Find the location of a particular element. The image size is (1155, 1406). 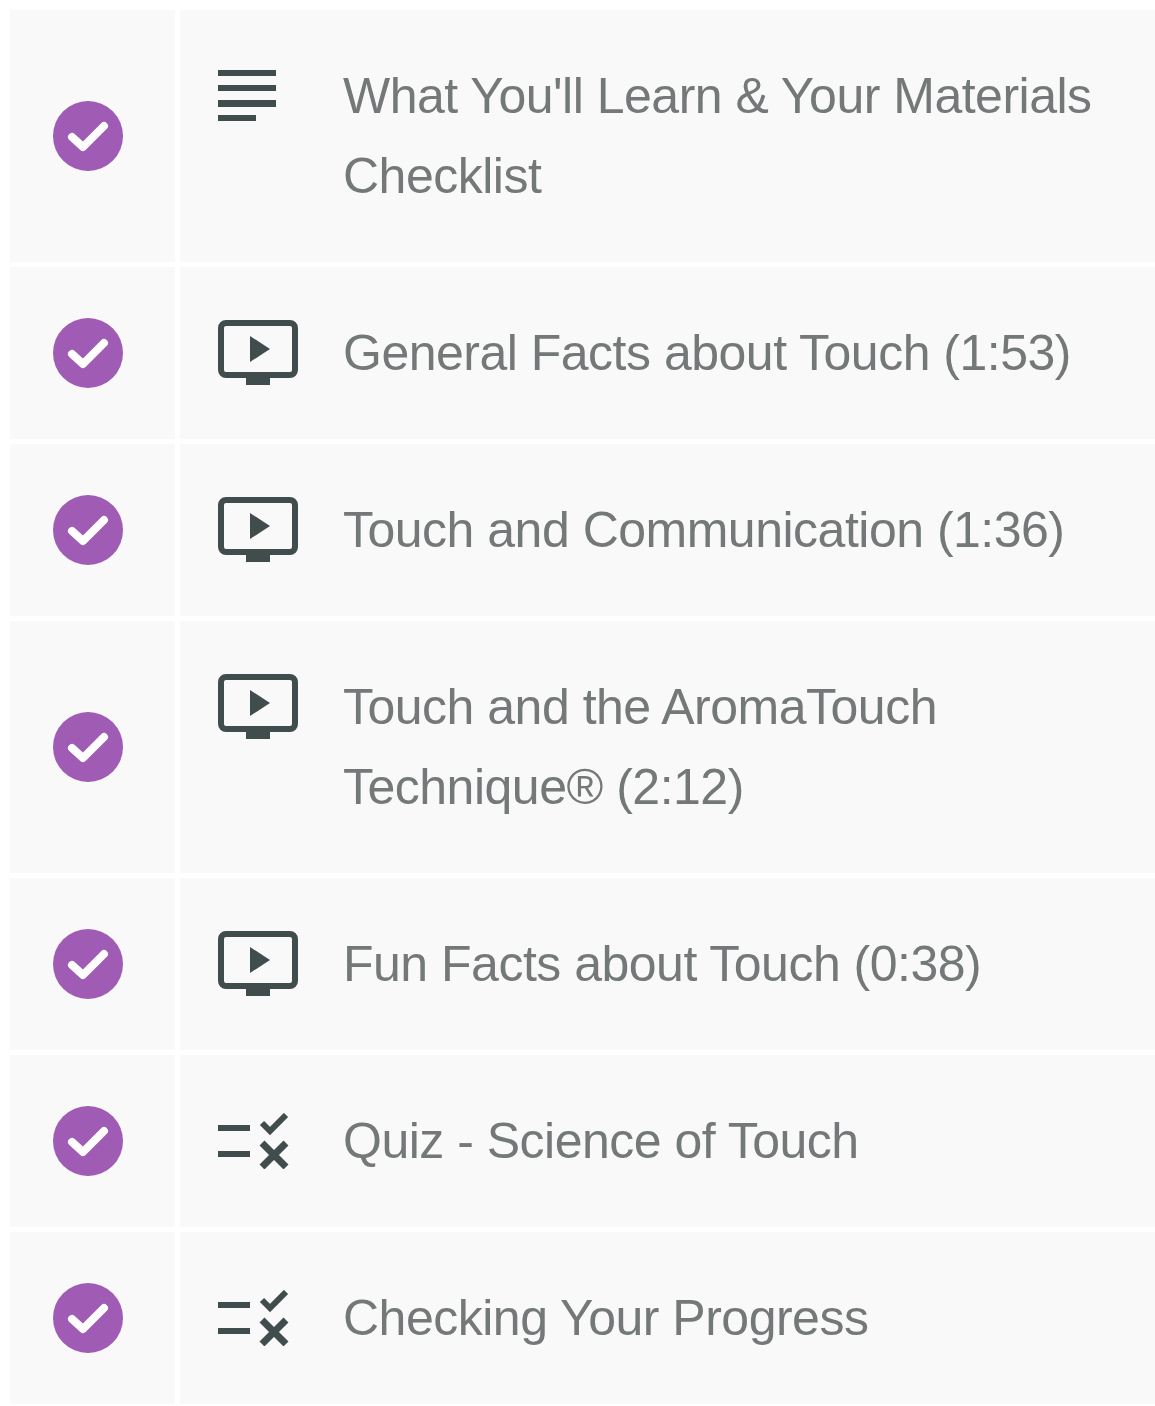

lesson-title-cell: Touch and Communication (1:36) is located at coordinates (667, 530).